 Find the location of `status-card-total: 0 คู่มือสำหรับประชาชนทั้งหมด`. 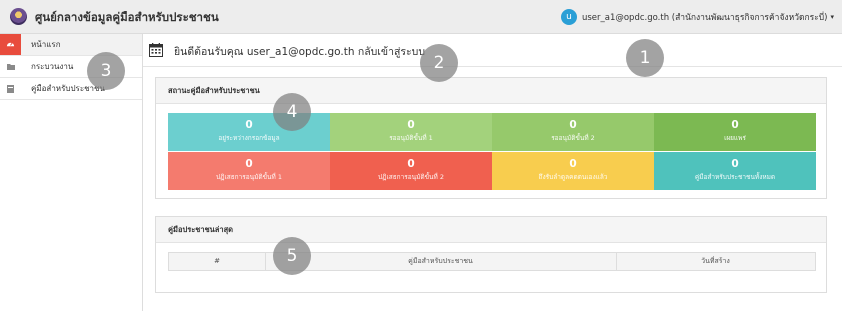

status-card-total: 0 คู่มือสำหรับประชาชนทั้งหมด is located at coordinates (735, 171).